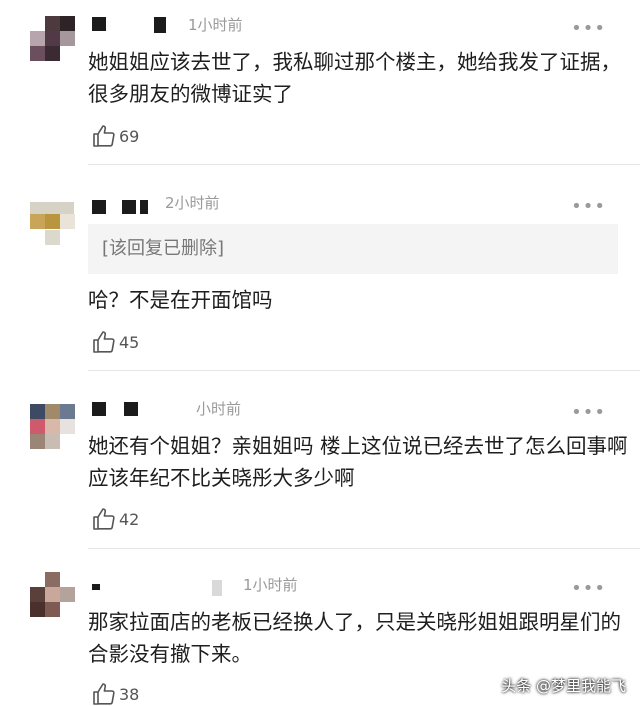 The image size is (640, 706). Describe the element at coordinates (353, 249) in the screenshot. I see `deleted-reply-quote: [该回复已删除]` at that location.